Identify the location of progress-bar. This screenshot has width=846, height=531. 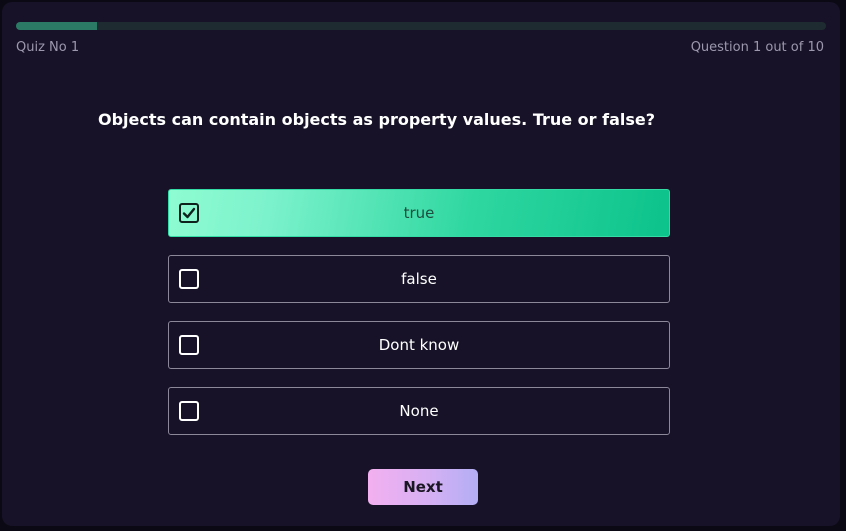
(421, 26).